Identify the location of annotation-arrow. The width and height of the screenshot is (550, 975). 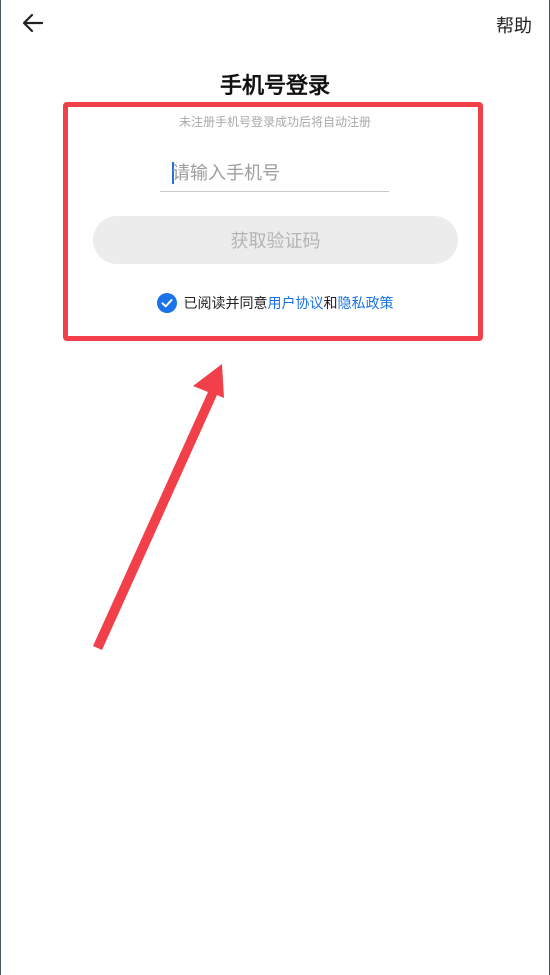
(158, 507).